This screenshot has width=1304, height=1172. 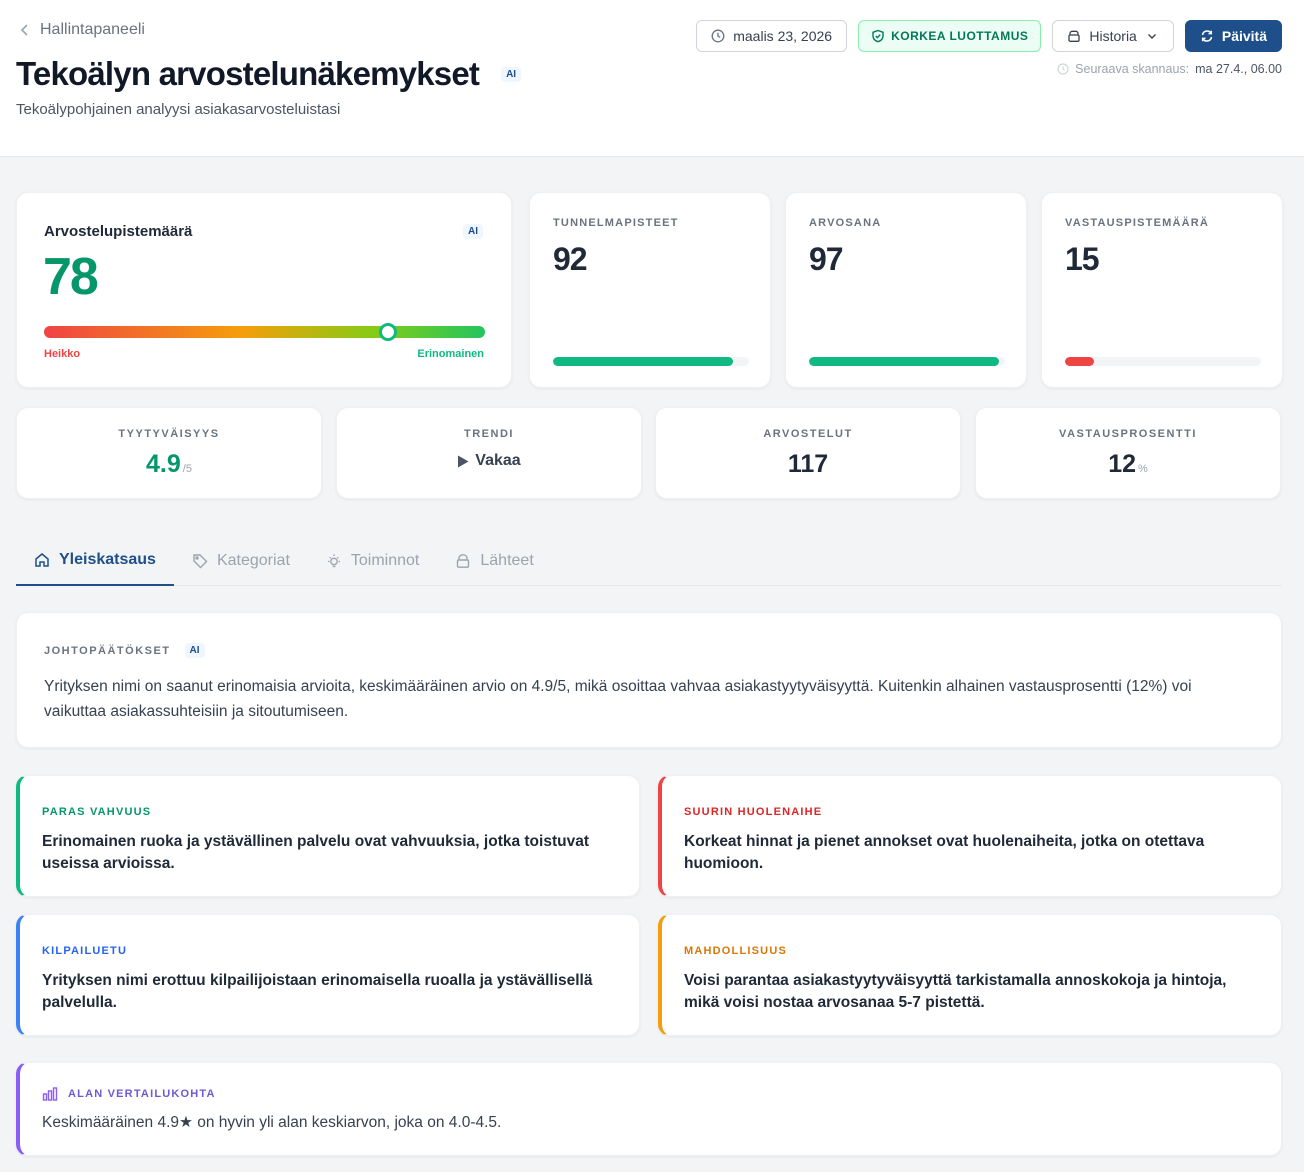 I want to click on refresh-button: Päivitä, so click(x=1233, y=36).